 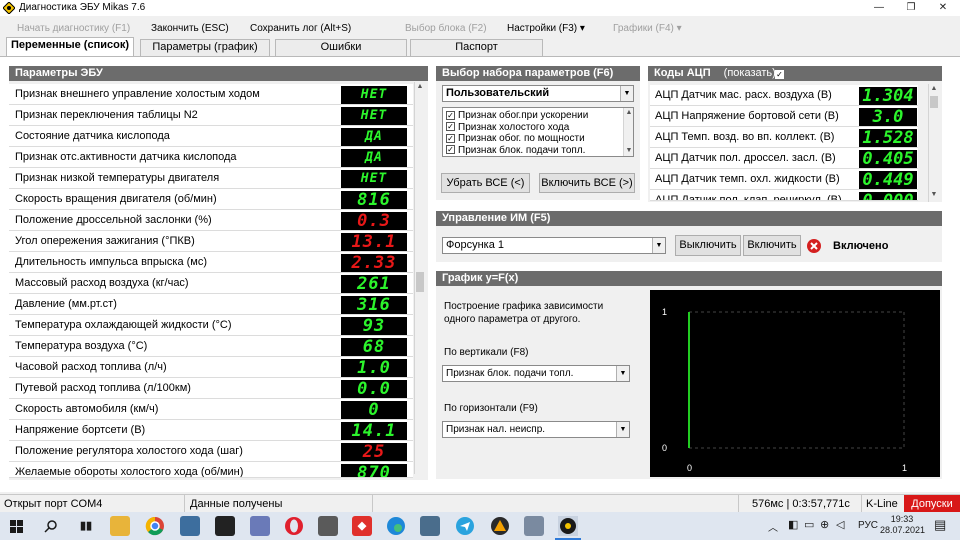 What do you see at coordinates (211, 262) in the screenshot?
I see `param-row: Длительность импульса впрыска (мс) 2.33` at bounding box center [211, 262].